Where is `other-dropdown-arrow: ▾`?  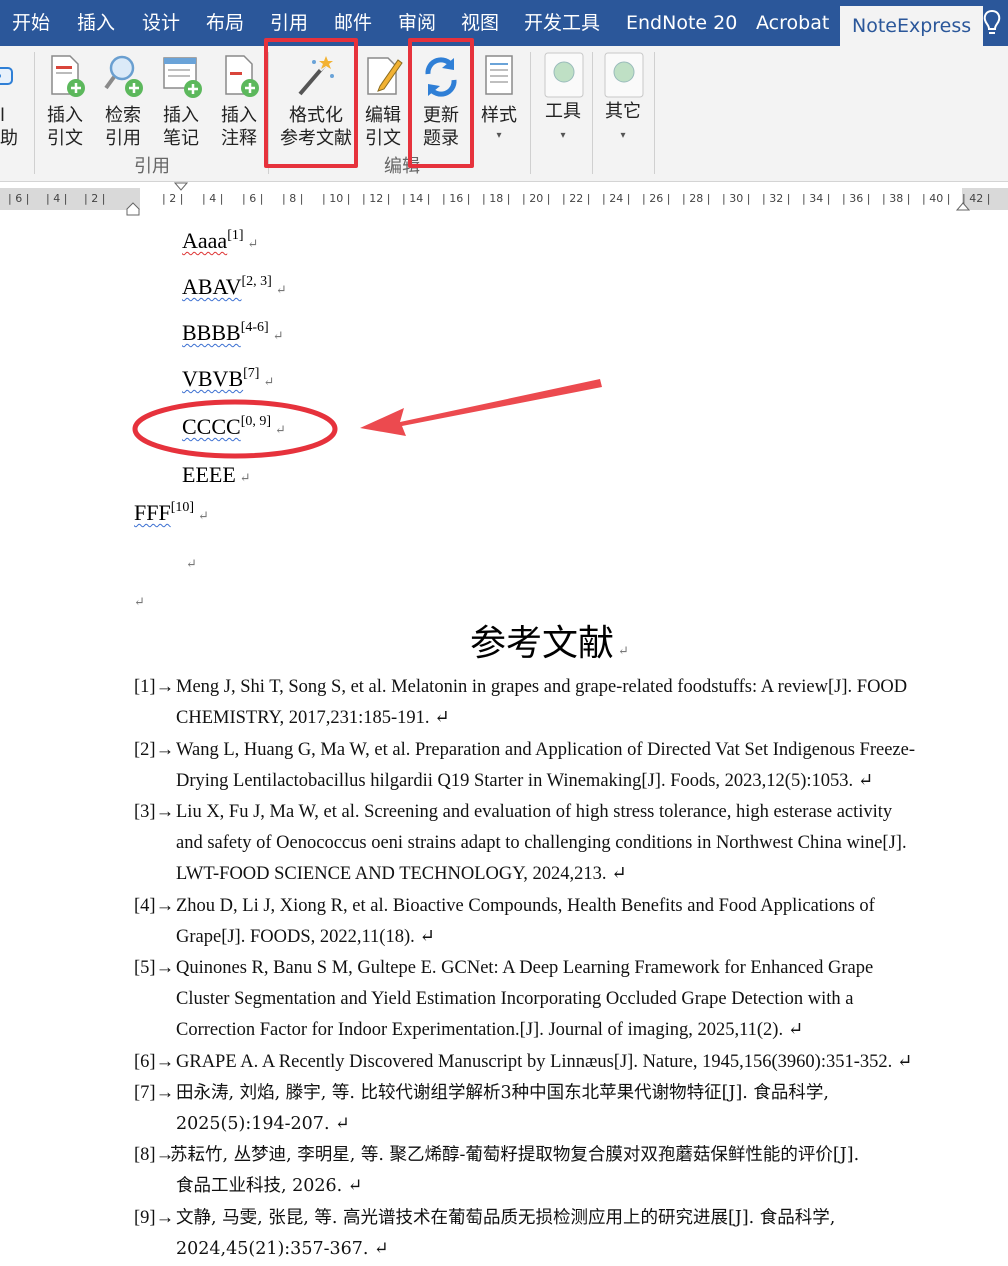
other-dropdown-arrow: ▾ is located at coordinates (623, 135).